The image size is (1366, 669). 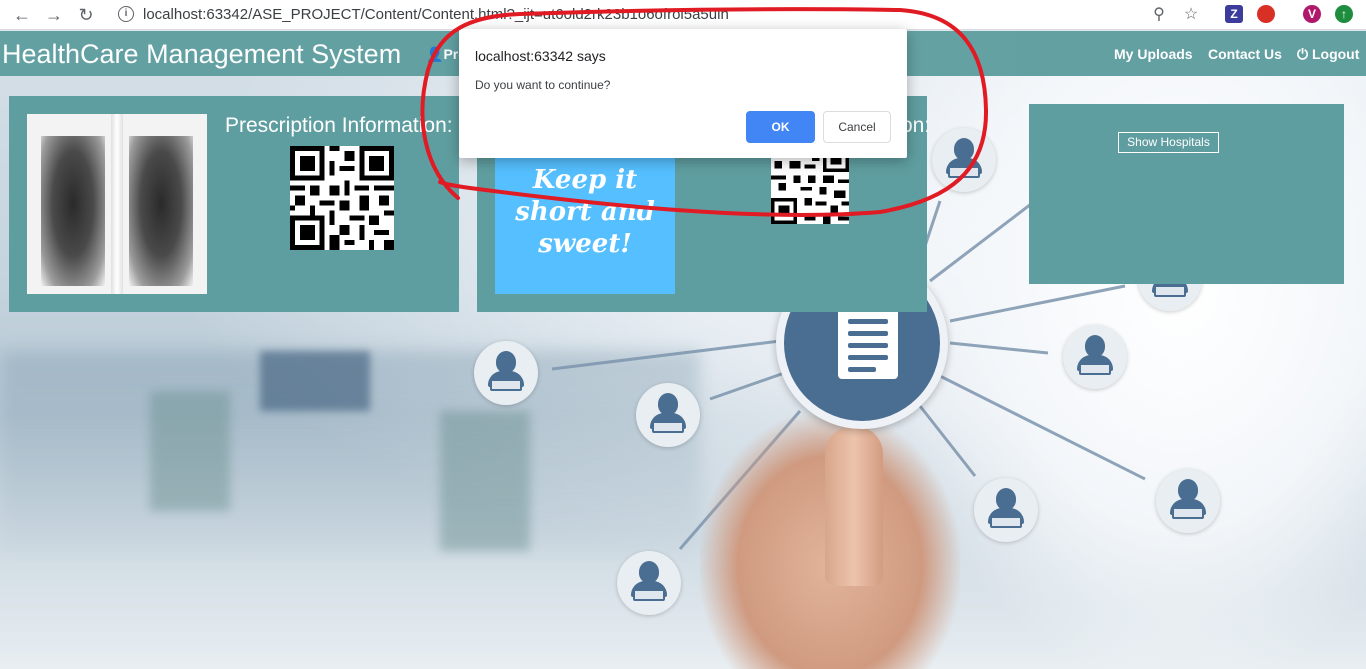 I want to click on extension-z-icon: Z, so click(x=1234, y=14).